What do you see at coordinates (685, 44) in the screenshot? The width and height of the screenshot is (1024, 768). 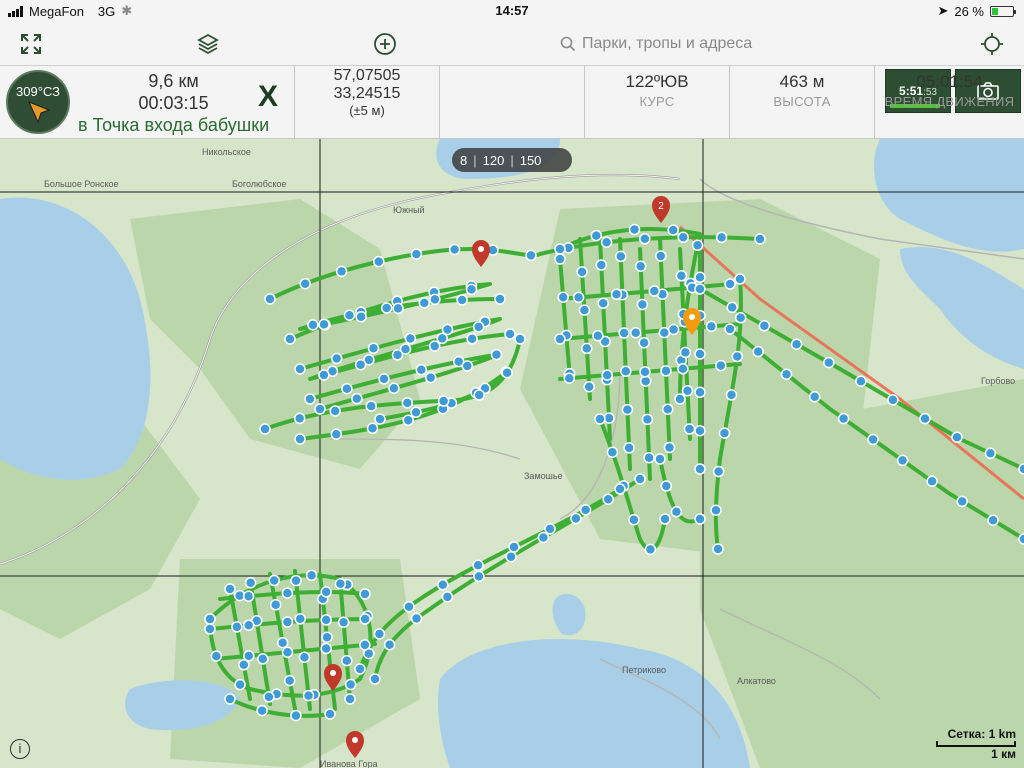 I see `search-field: Парки, тропы и адреса` at bounding box center [685, 44].